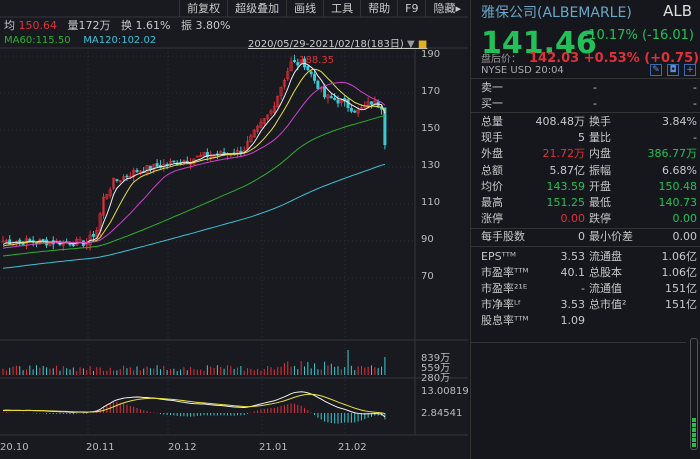  Describe the element at coordinates (501, 305) in the screenshot. I see `quote-label: 市净率ᴸᶠ` at that location.